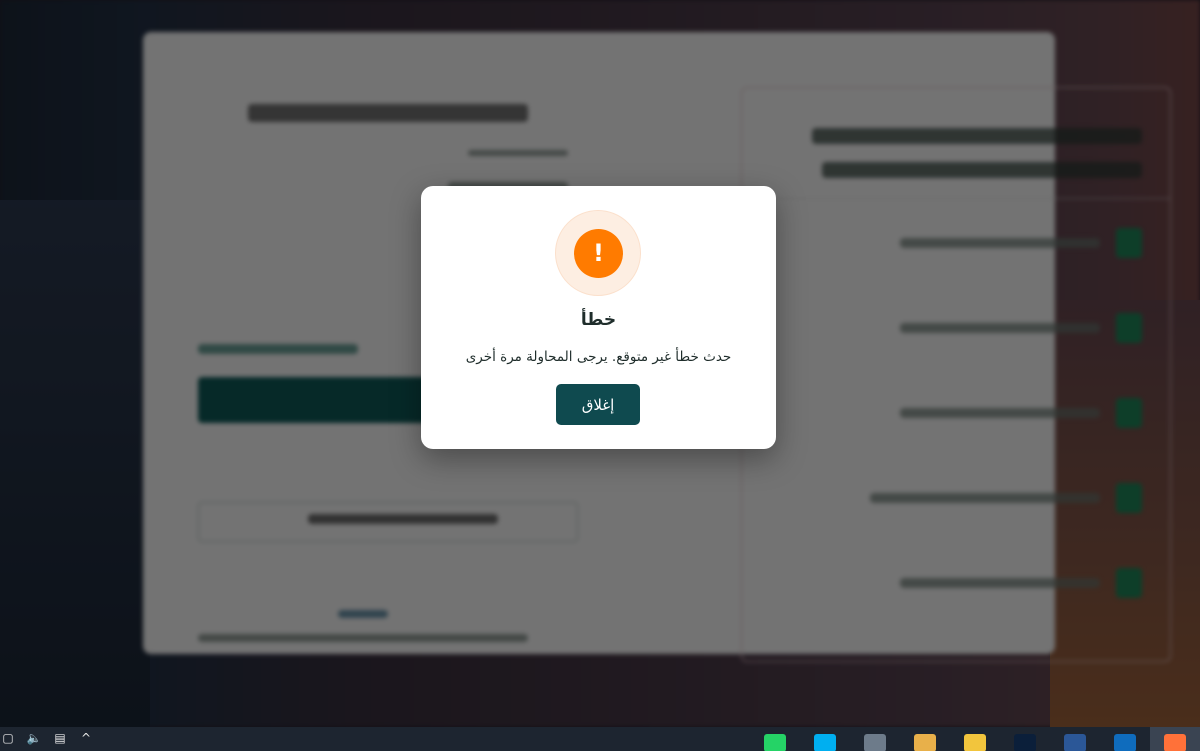 Image resolution: width=1200 pixels, height=751 pixels. I want to click on network-icon: ▤, so click(60, 738).